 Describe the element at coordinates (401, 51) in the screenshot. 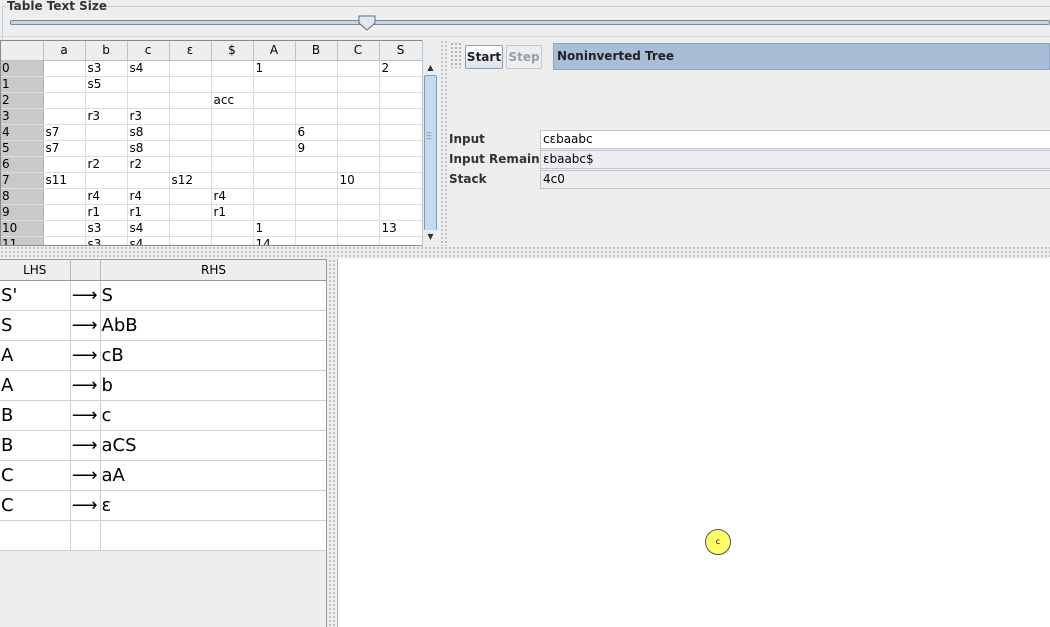

I see `parse-table-column-header: S` at that location.